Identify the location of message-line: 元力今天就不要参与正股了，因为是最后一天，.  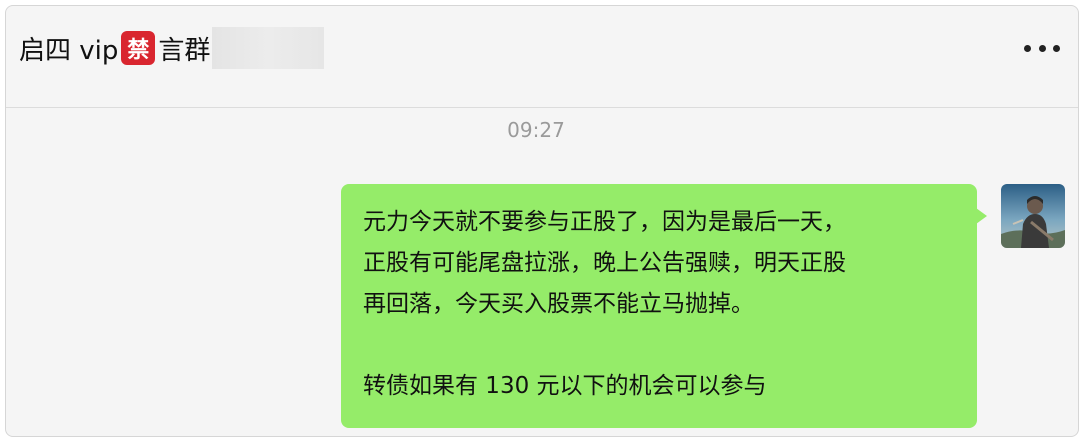
(604, 222).